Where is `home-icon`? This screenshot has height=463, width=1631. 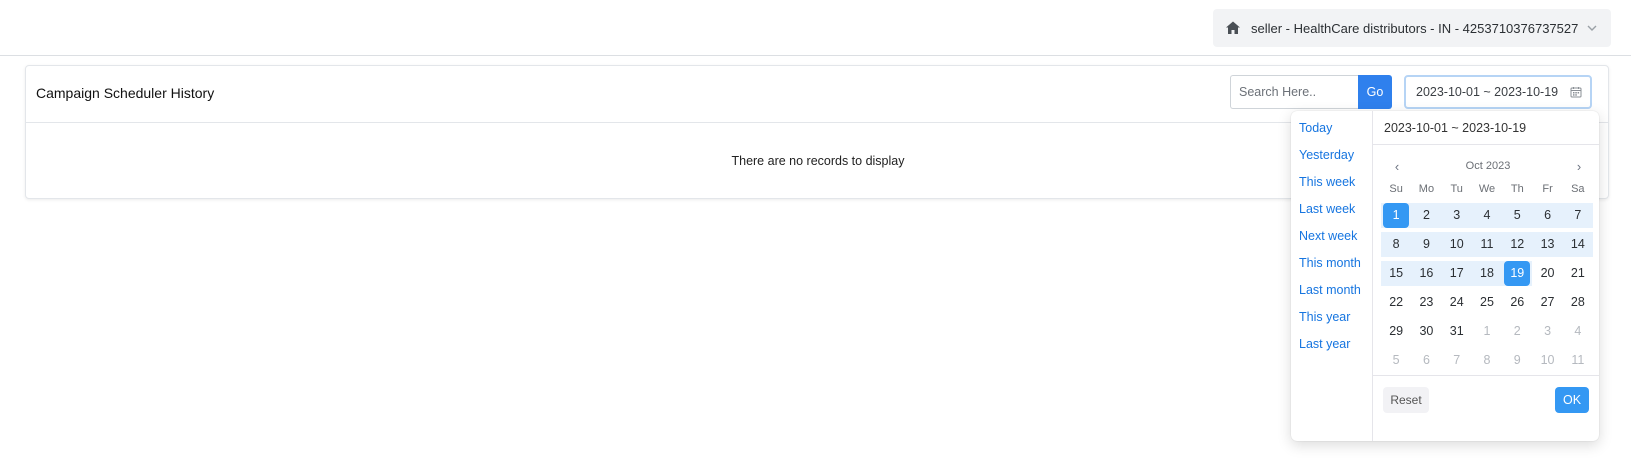 home-icon is located at coordinates (1233, 28).